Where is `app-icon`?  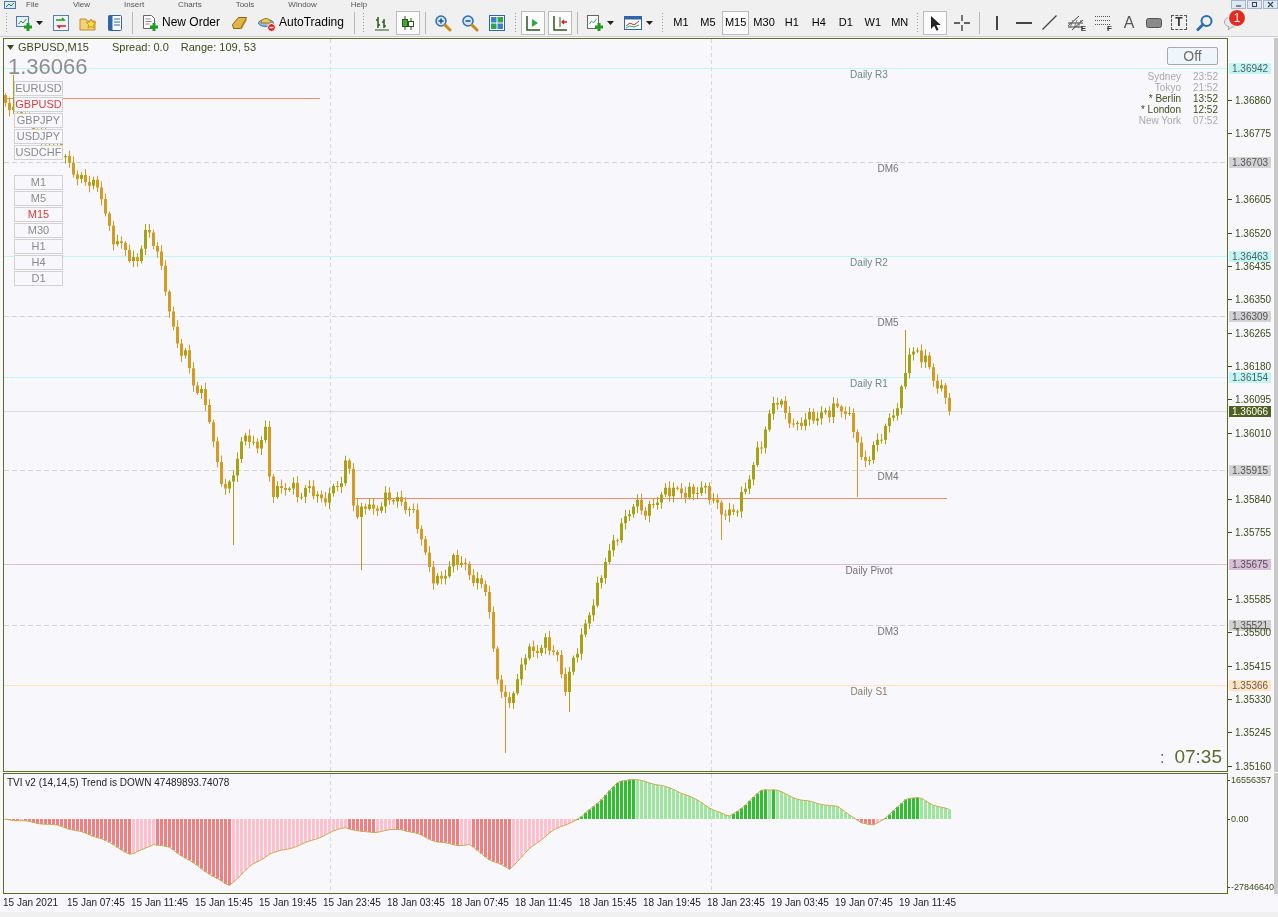 app-icon is located at coordinates (10, 4).